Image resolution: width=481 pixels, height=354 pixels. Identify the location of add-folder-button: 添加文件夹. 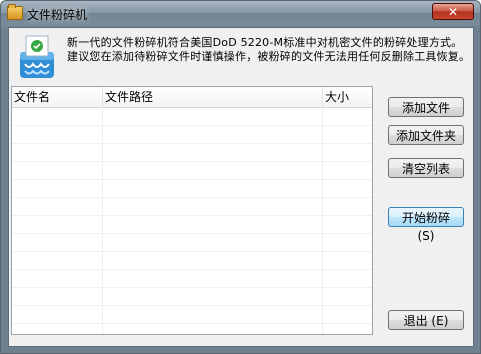
(426, 135).